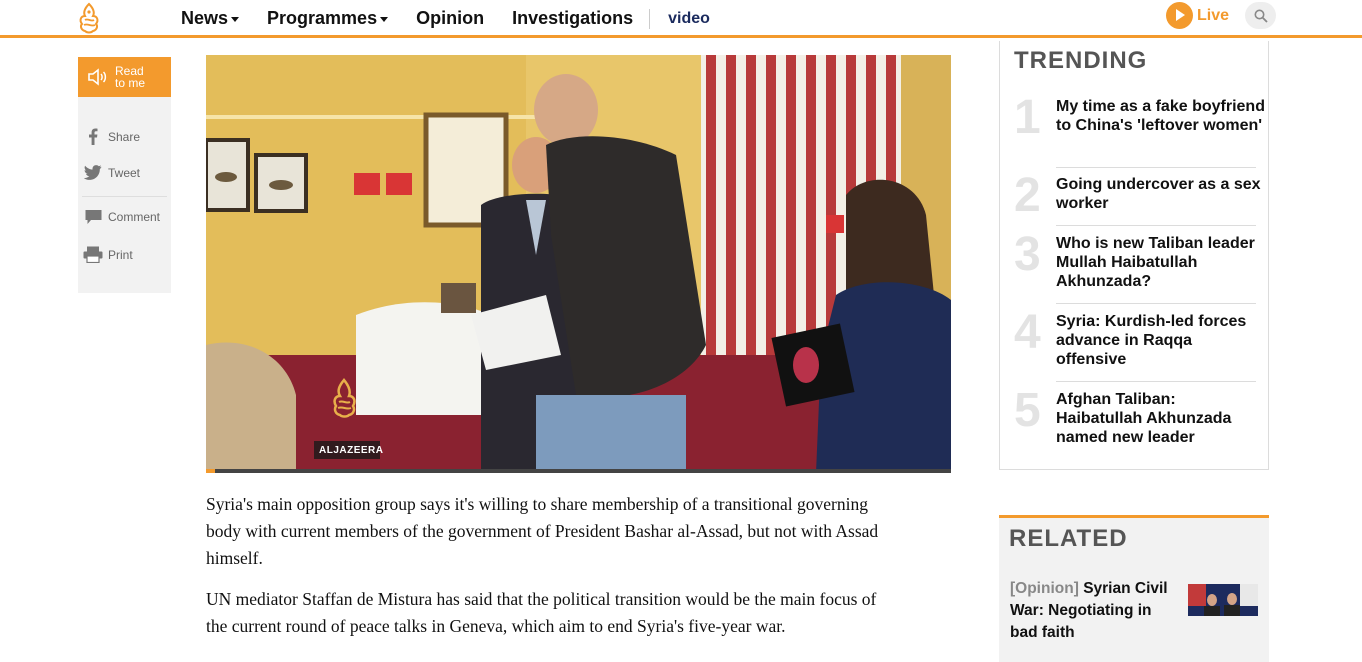 The height and width of the screenshot is (662, 1362). I want to click on related-thumbnail, so click(1223, 604).